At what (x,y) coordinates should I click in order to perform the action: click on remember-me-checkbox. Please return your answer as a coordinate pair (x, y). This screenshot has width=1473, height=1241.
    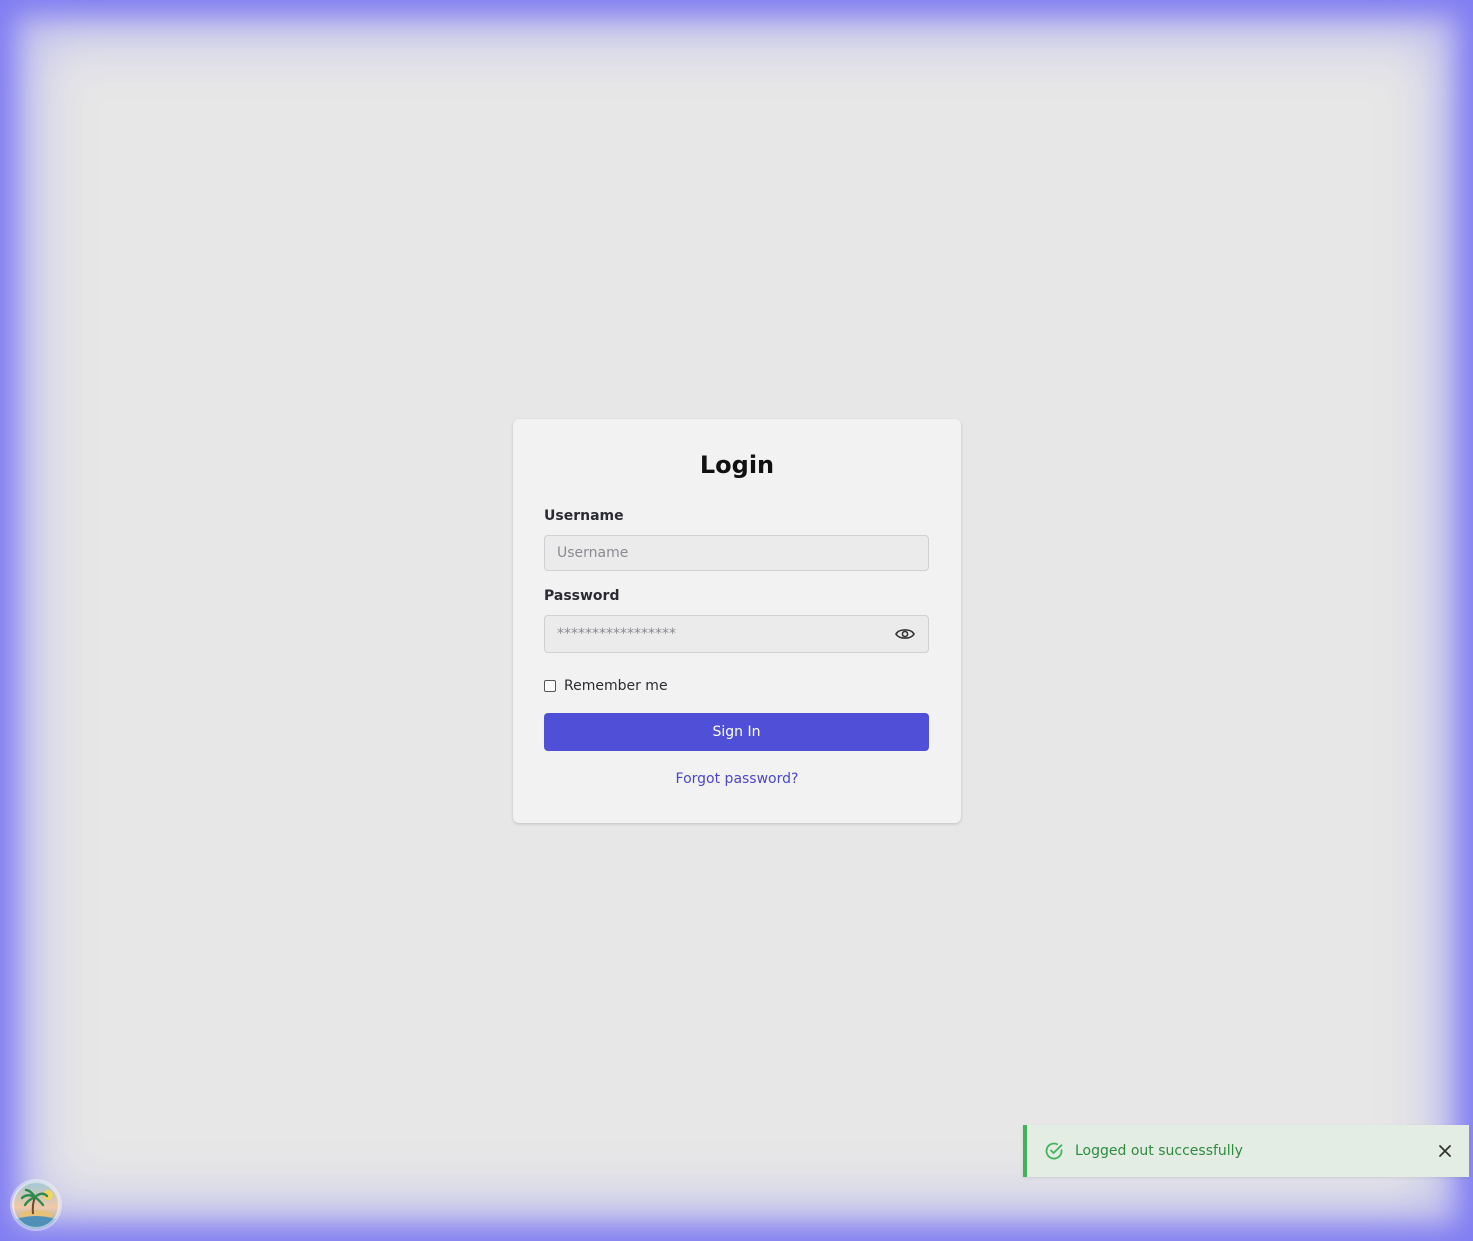
    Looking at the image, I should click on (550, 686).